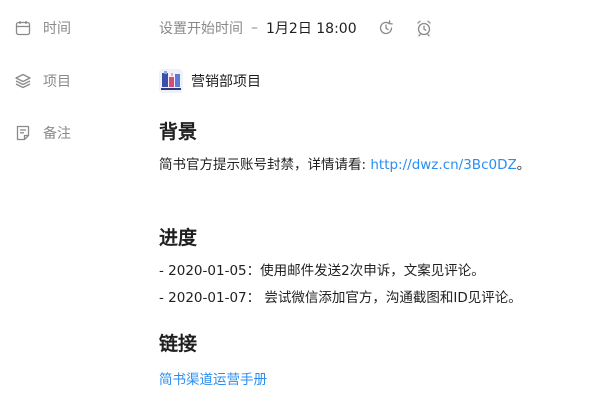 The width and height of the screenshot is (600, 401). Describe the element at coordinates (42, 133) in the screenshot. I see `notes-field-label: 备注` at that location.